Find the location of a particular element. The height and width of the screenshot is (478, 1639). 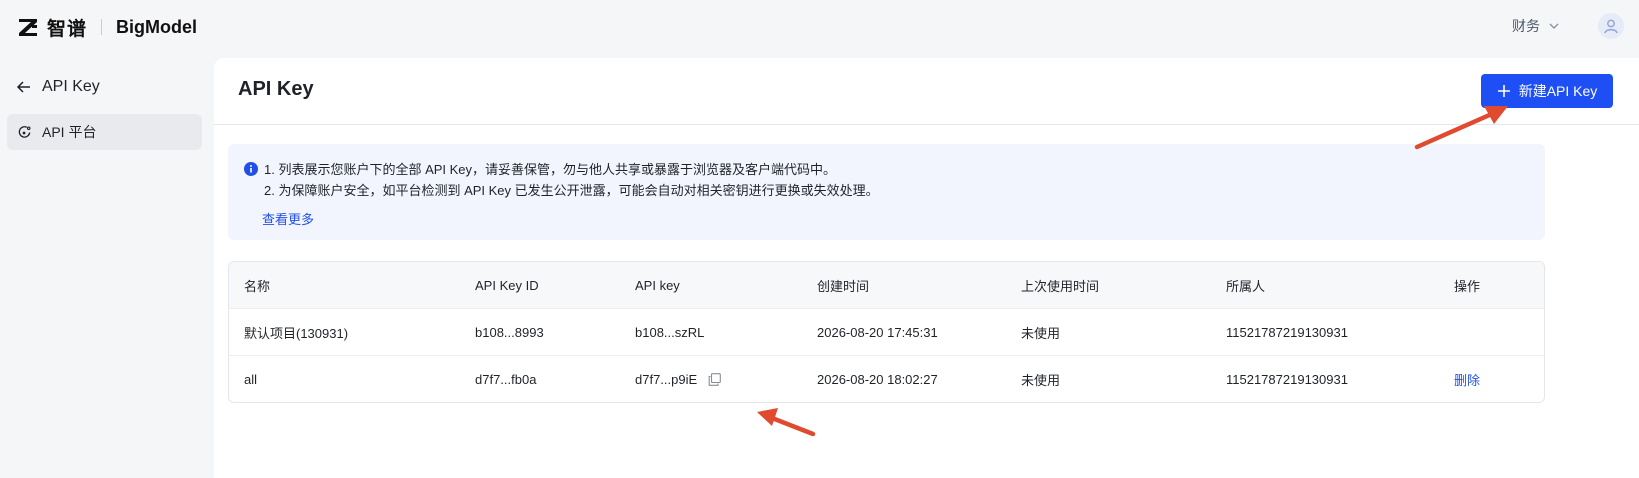

brand-divider is located at coordinates (102, 27).